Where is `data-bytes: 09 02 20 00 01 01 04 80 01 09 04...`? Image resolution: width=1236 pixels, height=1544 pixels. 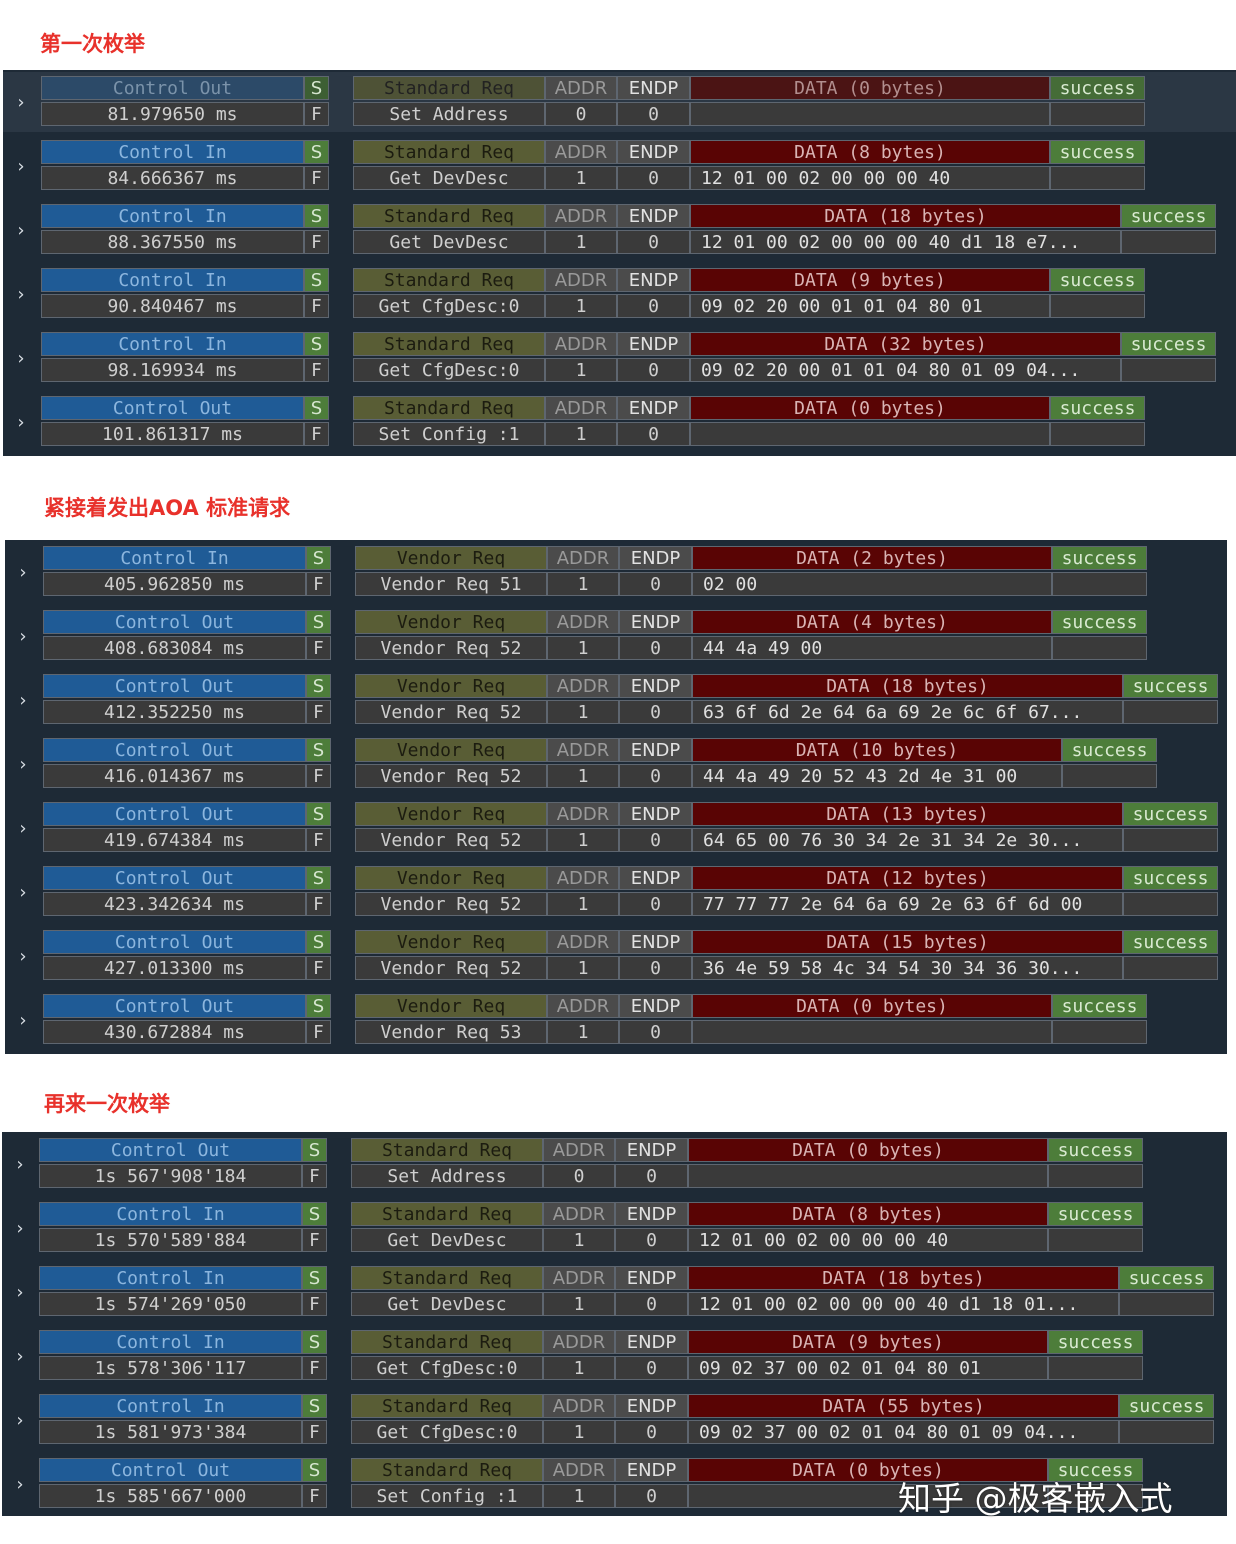
data-bytes: 09 02 20 00 01 01 04 80 01 09 04... is located at coordinates (905, 370).